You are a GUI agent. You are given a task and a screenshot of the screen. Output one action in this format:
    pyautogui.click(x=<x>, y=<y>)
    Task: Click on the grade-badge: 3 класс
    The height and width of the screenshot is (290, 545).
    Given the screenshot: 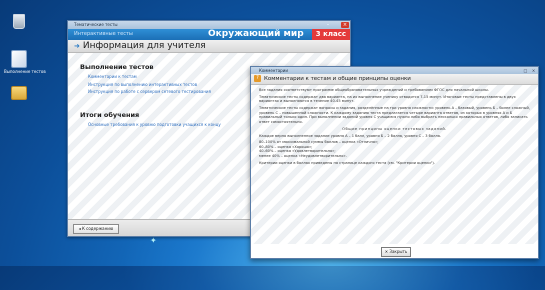 What is the action you would take?
    pyautogui.click(x=330, y=34)
    